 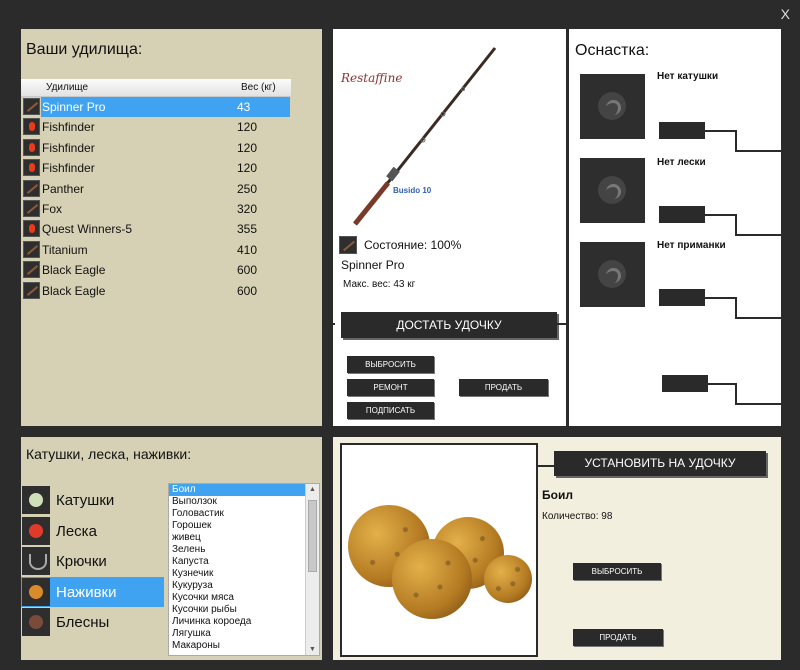 I want to click on line-spool-icon, so click(x=36, y=530).